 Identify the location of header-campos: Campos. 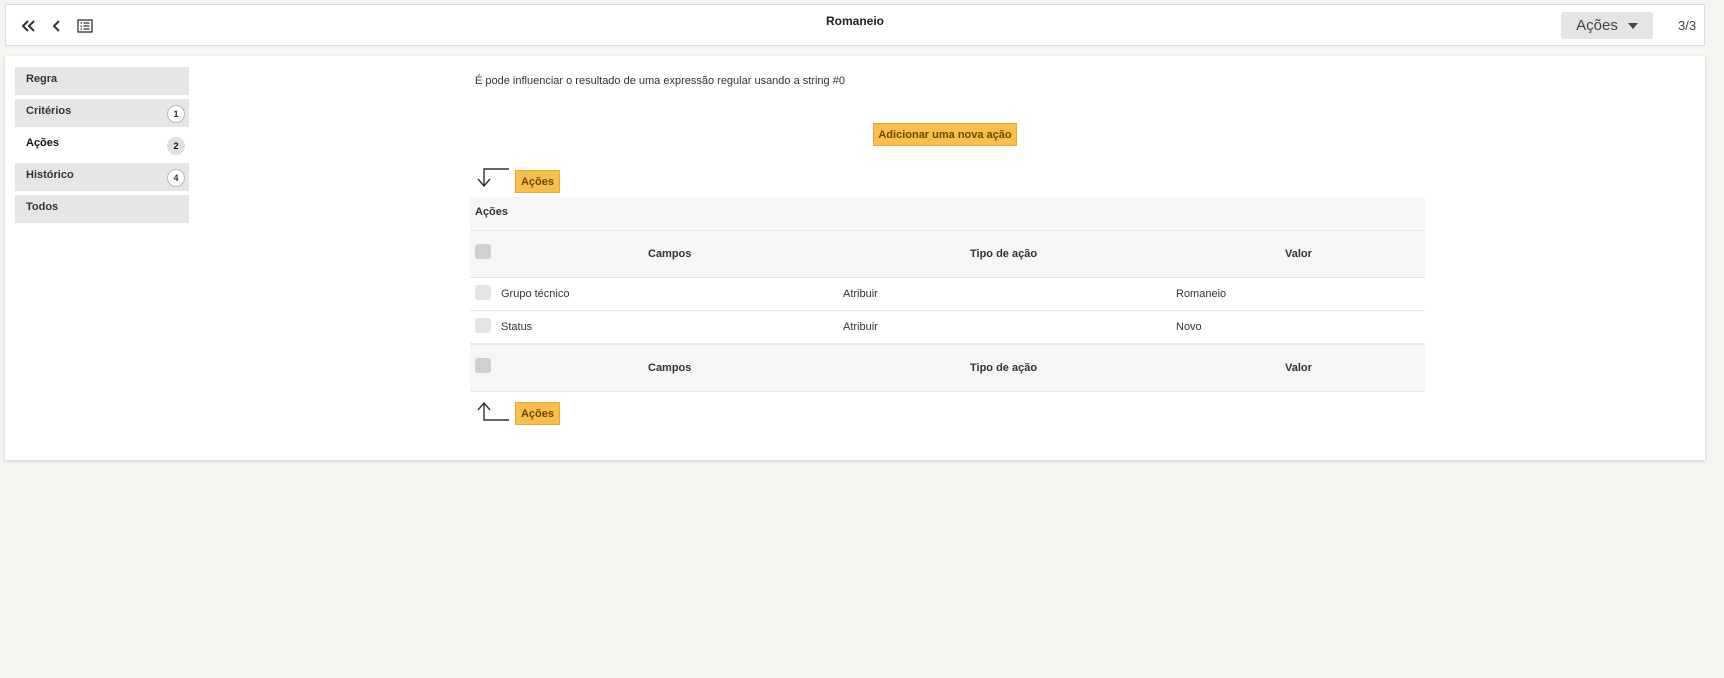
(670, 254).